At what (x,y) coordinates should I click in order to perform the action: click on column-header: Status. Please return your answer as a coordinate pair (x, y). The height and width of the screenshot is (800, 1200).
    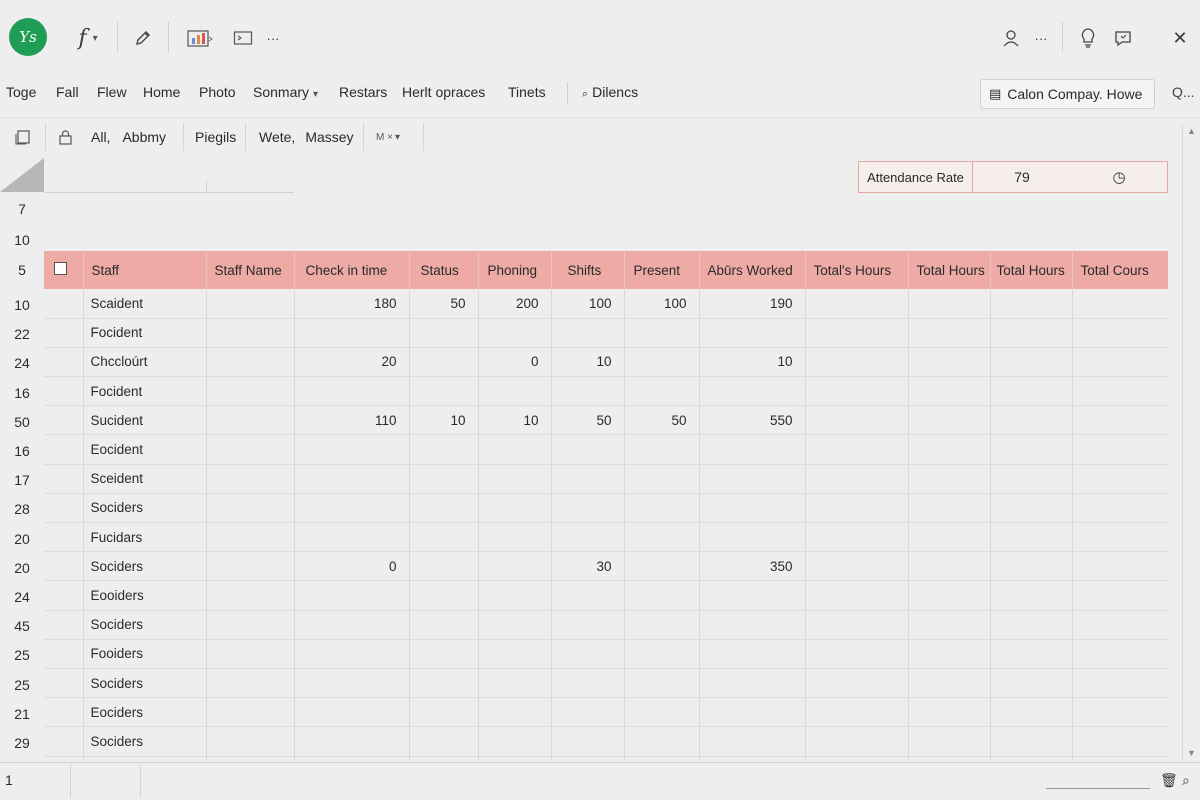
    Looking at the image, I should click on (444, 270).